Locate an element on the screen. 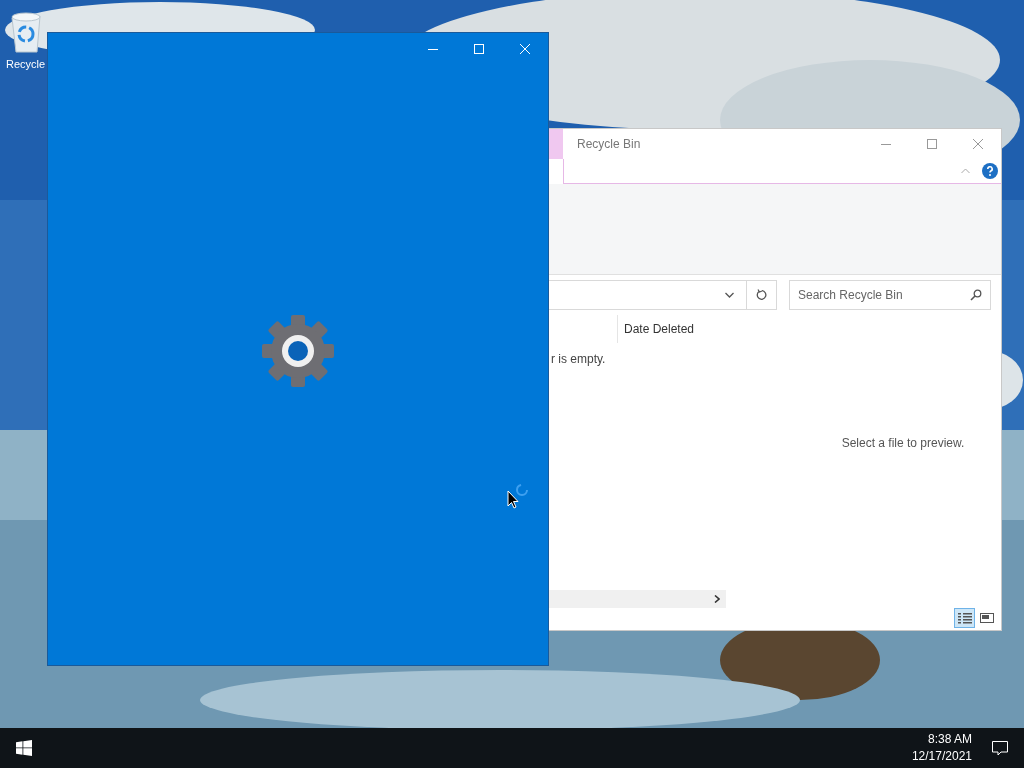 This screenshot has height=768, width=1024. desktop-icon-label: Recycle is located at coordinates (25, 64).